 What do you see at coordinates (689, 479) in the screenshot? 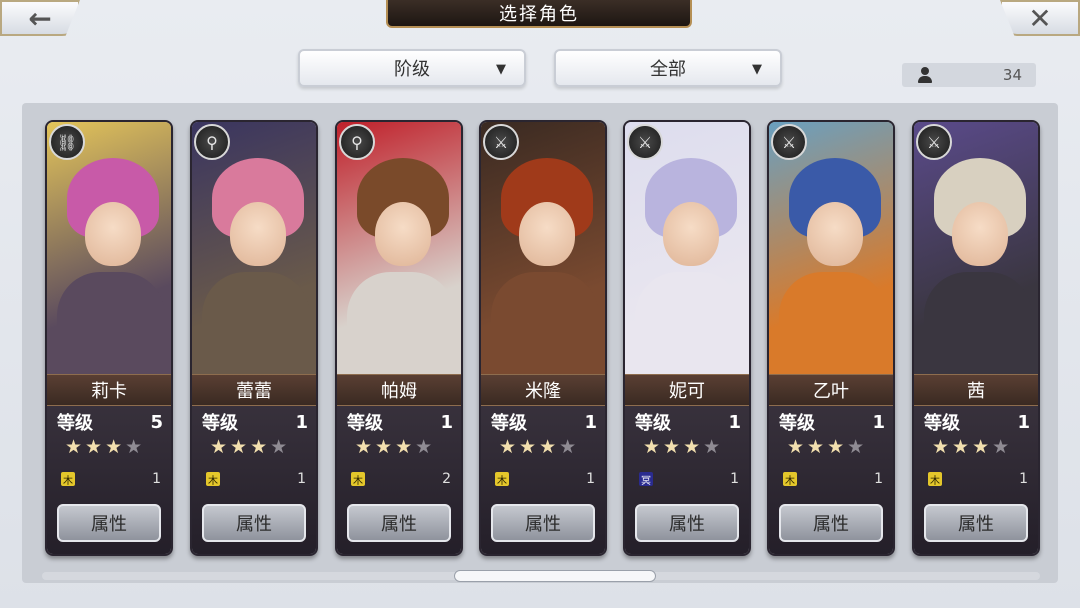
I see `element-row: 冥 1` at bounding box center [689, 479].